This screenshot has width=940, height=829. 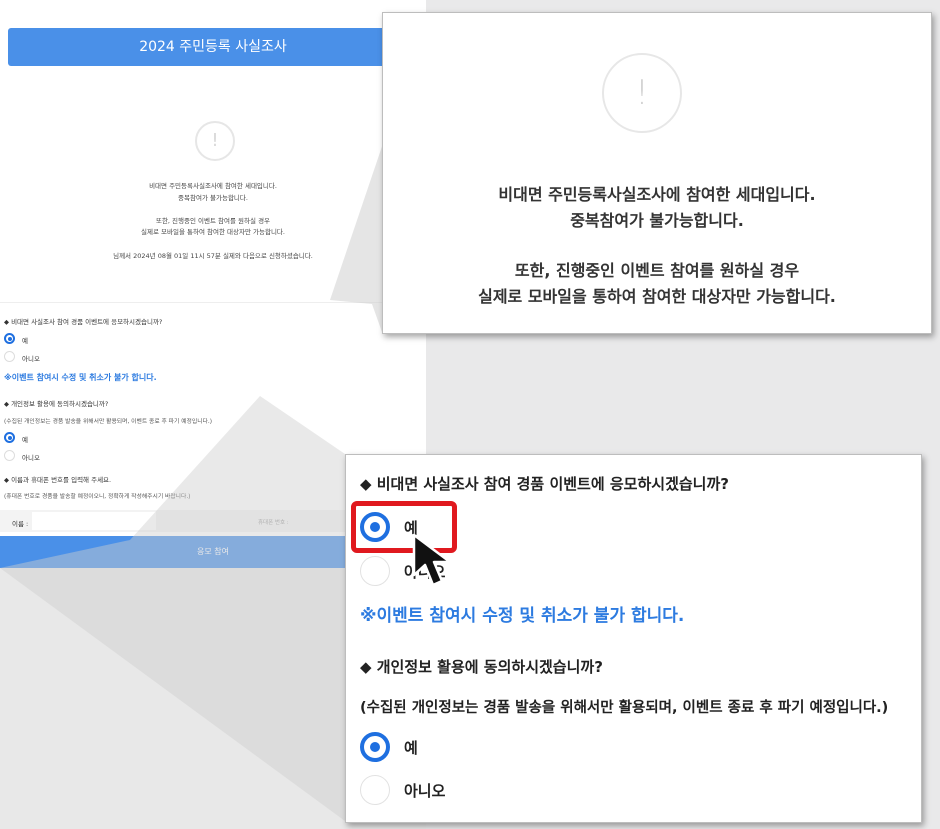 What do you see at coordinates (657, 296) in the screenshot?
I see `message-line: 실제로 모바일을 통하여 참여한 대상자만 가능합니다.` at bounding box center [657, 296].